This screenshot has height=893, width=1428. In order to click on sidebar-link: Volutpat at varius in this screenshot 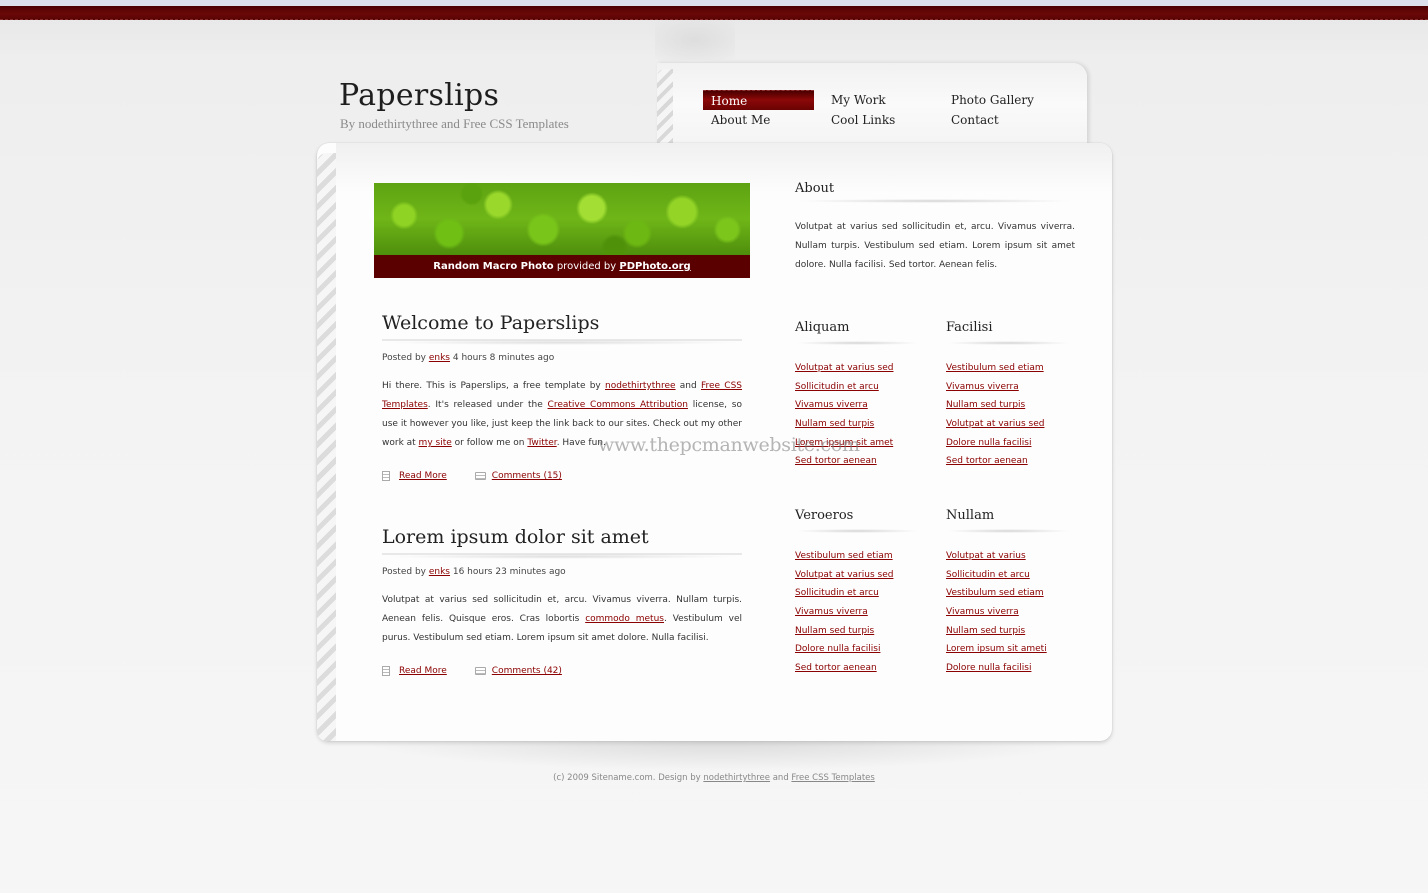, I will do `click(986, 556)`.